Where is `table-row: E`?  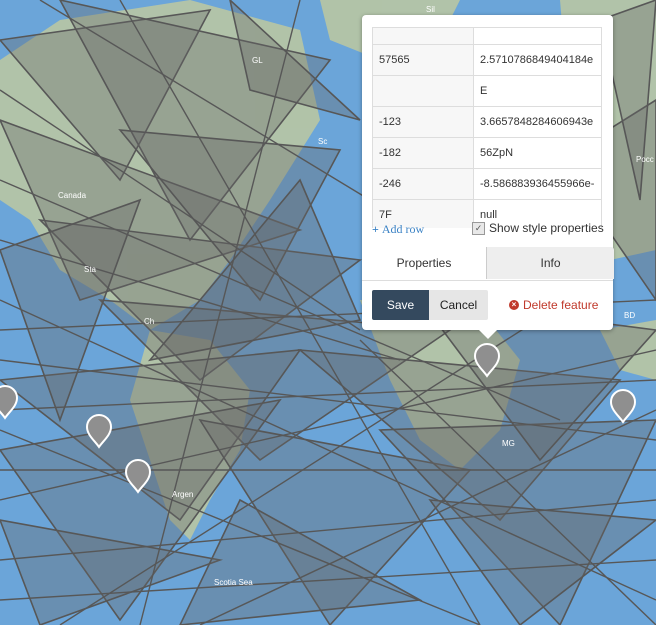 table-row: E is located at coordinates (487, 91).